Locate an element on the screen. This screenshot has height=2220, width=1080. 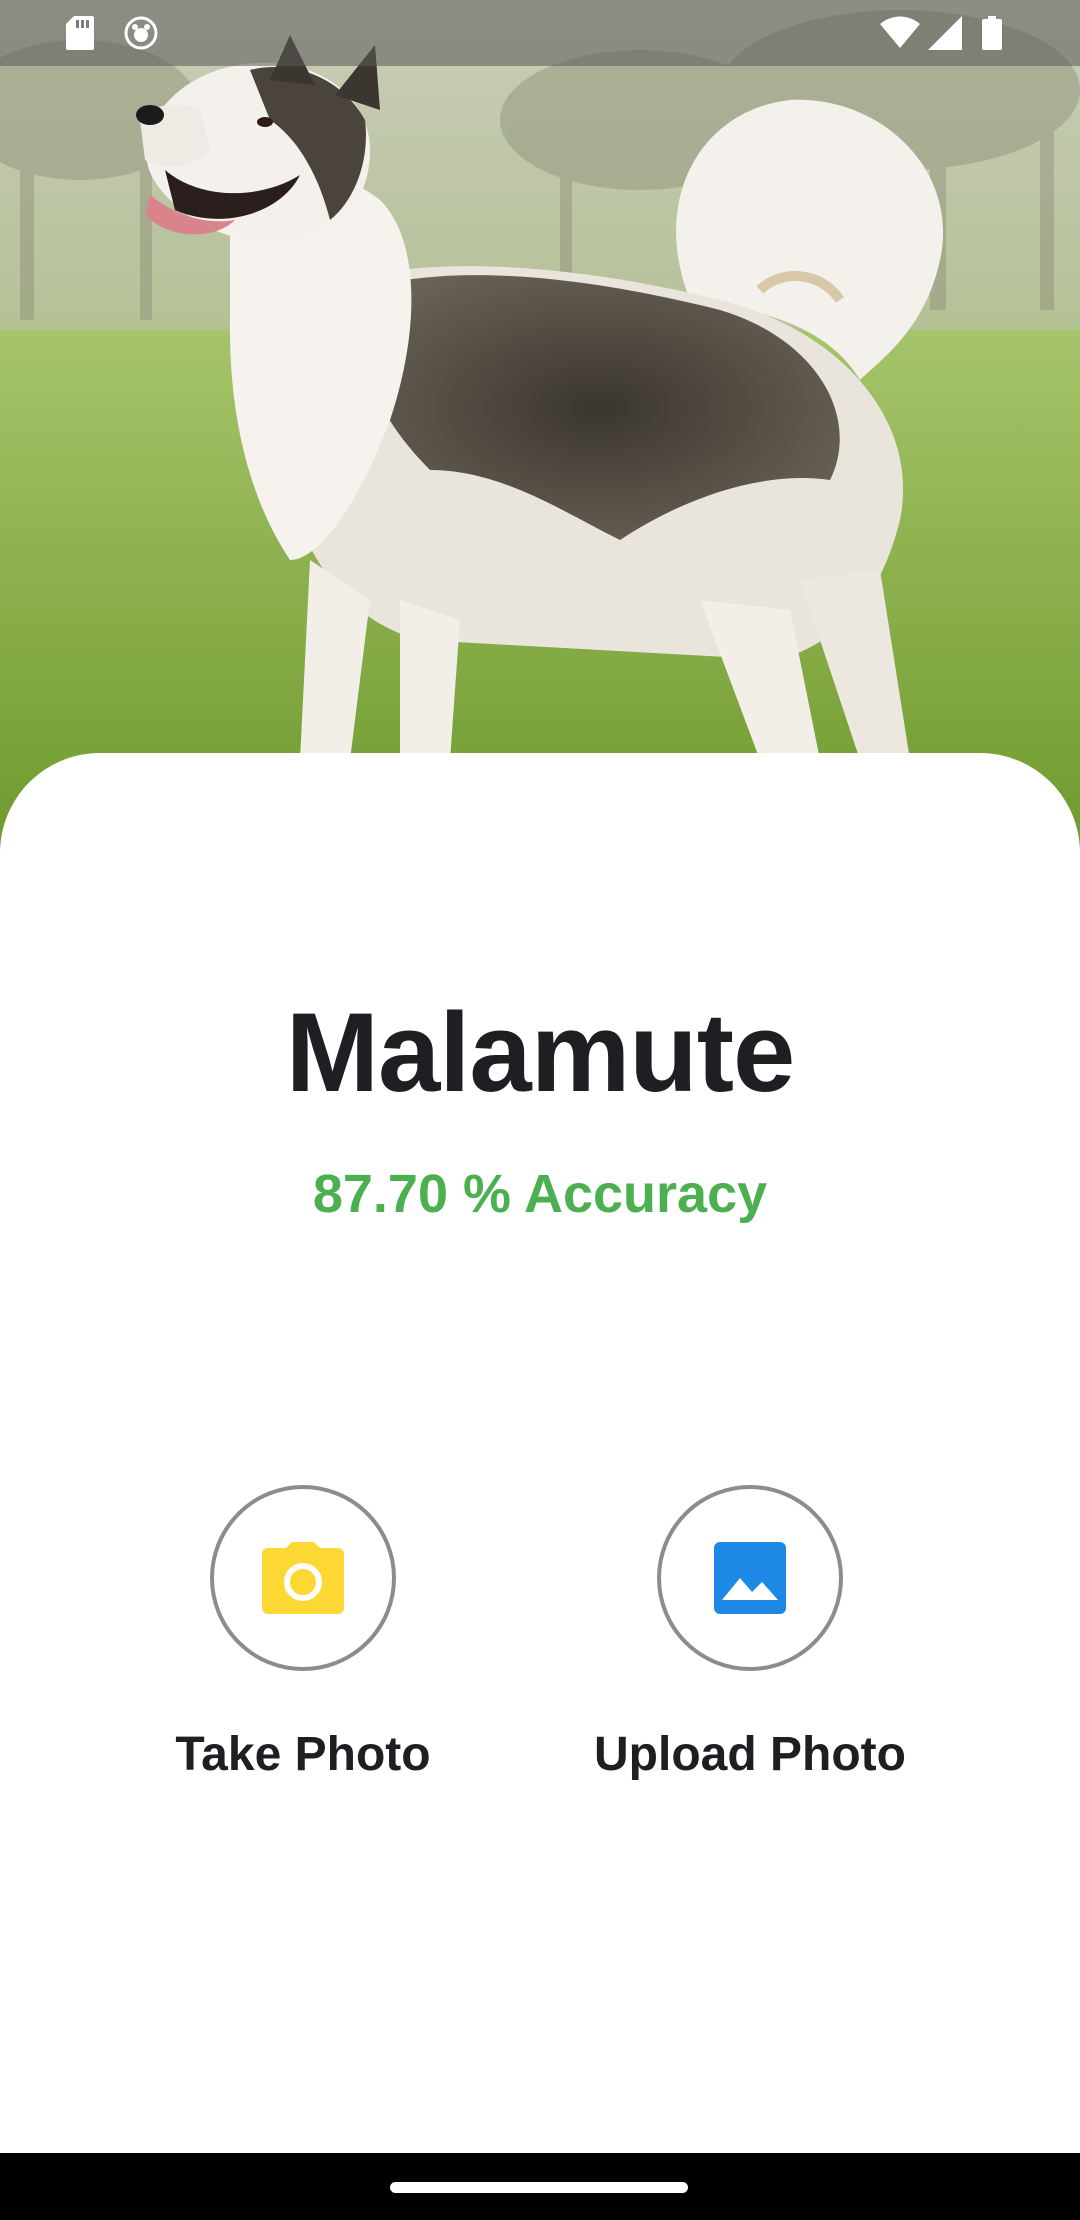
wifi-icon is located at coordinates (900, 33).